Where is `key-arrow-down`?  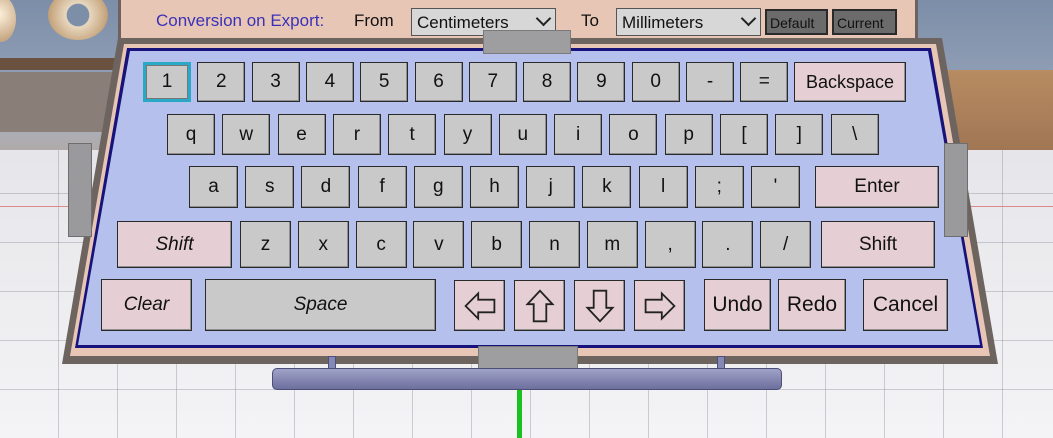 key-arrow-down is located at coordinates (599, 305).